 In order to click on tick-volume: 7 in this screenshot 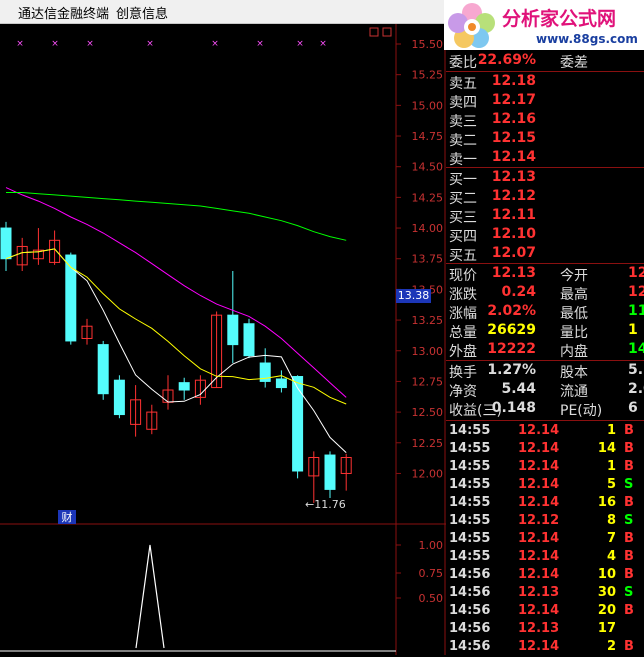, I will do `click(611, 538)`.